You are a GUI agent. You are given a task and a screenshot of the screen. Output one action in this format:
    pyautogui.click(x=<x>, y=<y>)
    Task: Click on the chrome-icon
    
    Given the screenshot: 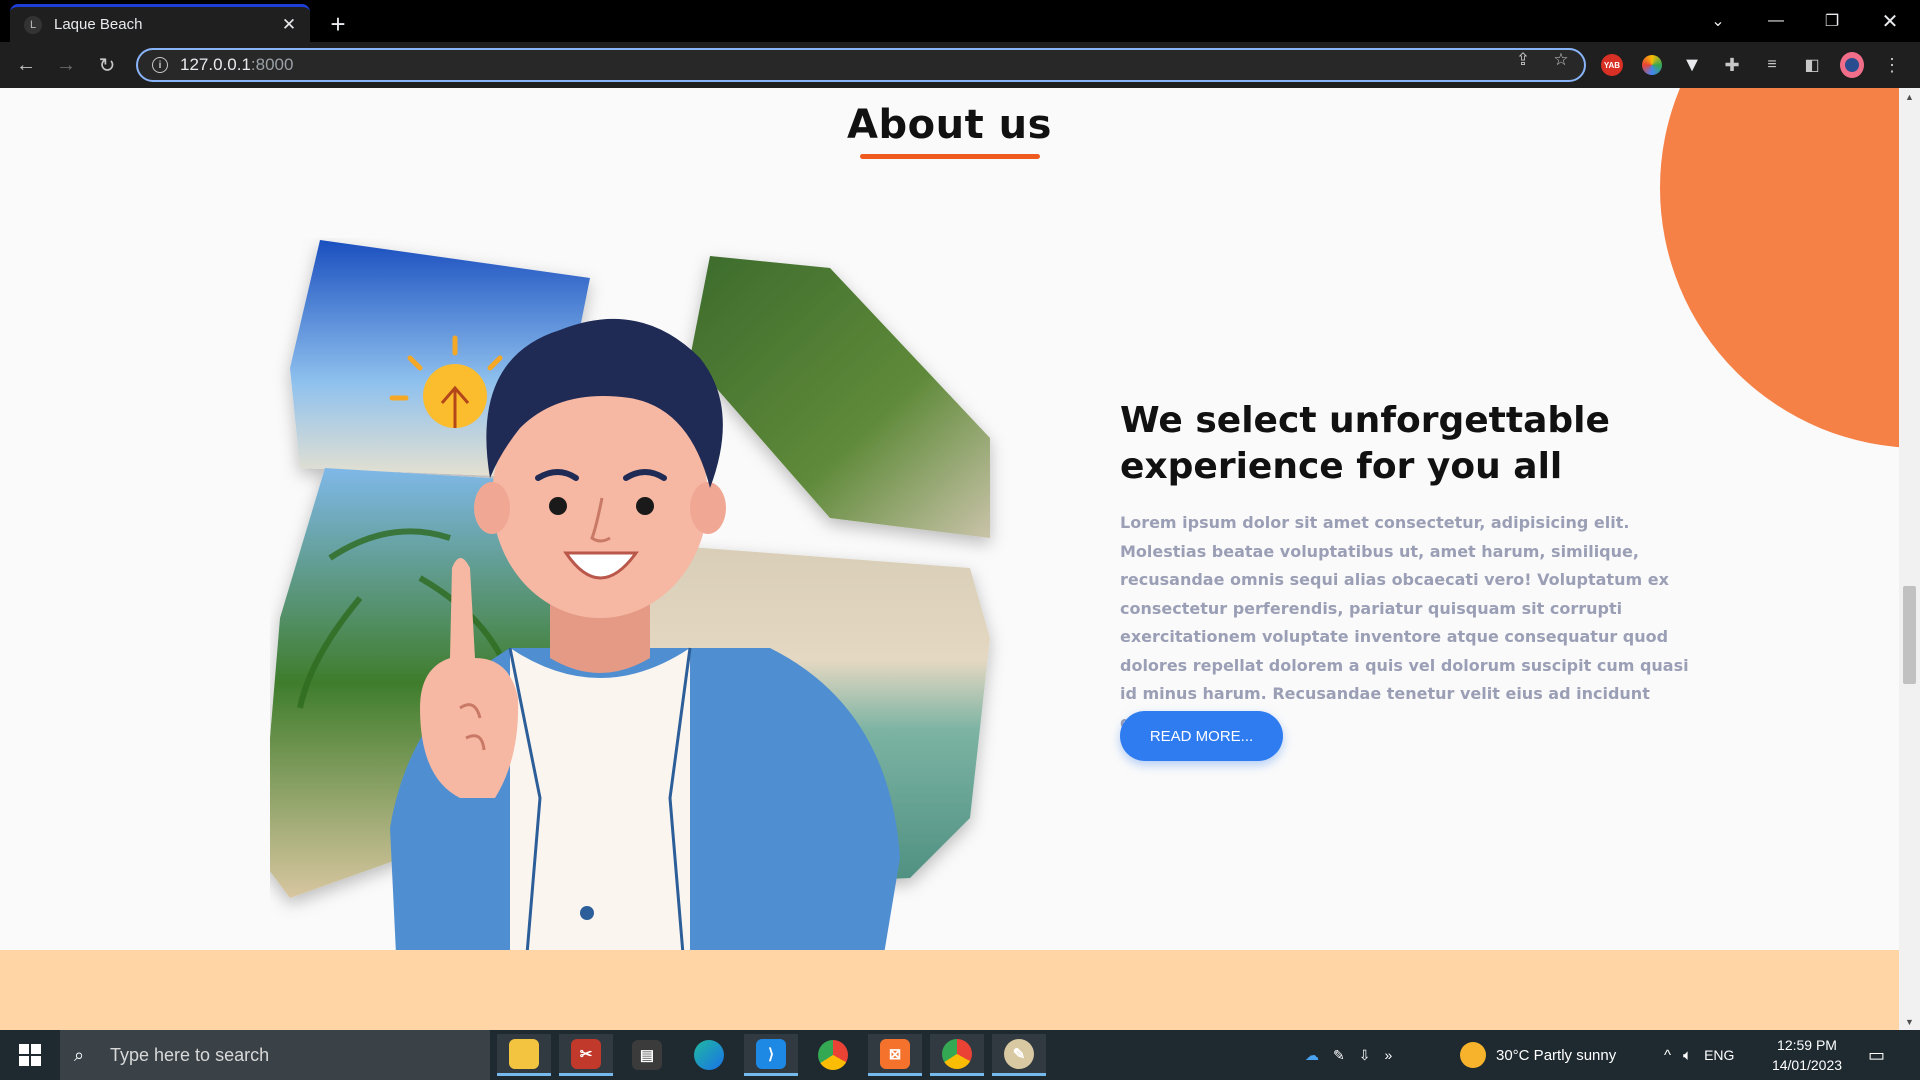 What is the action you would take?
    pyautogui.click(x=833, y=1055)
    